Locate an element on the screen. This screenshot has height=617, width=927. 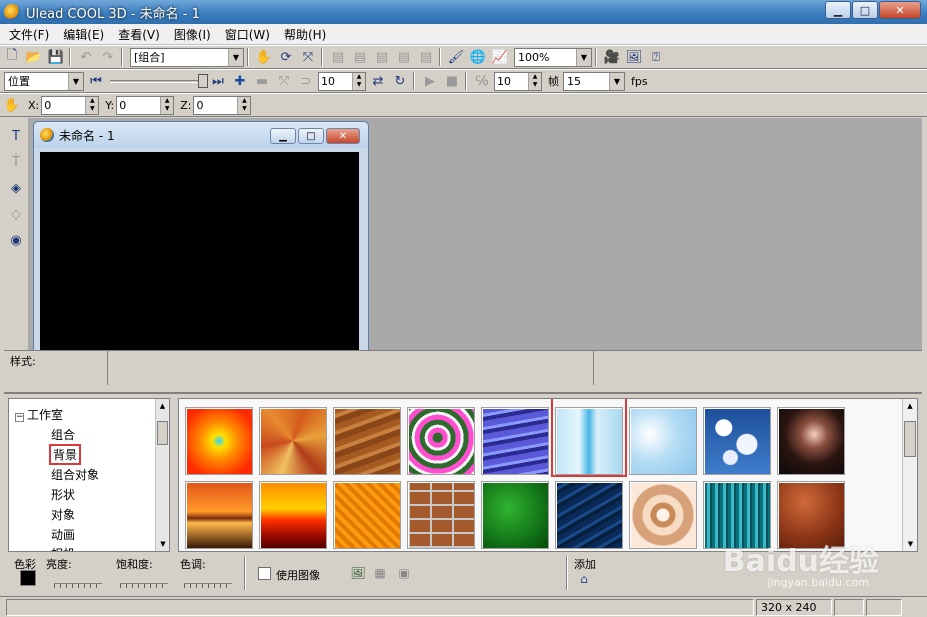
insert-text-icon: T is located at coordinates (16, 136).